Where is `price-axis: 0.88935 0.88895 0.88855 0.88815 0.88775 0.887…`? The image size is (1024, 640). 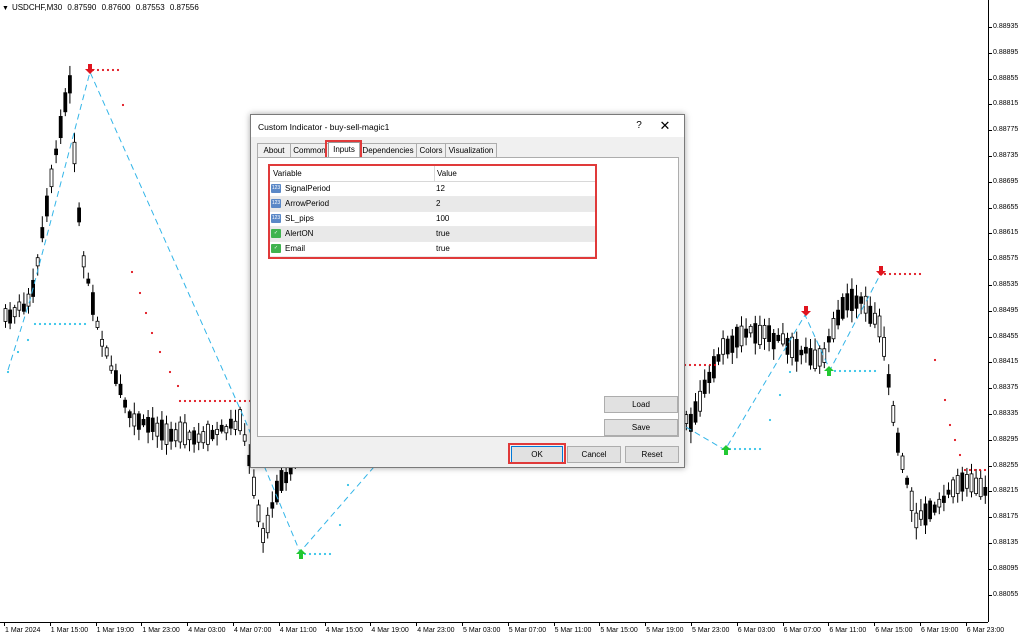
price-axis: 0.88935 0.88895 0.88855 0.88815 0.88775 0.887… is located at coordinates (1006, 311).